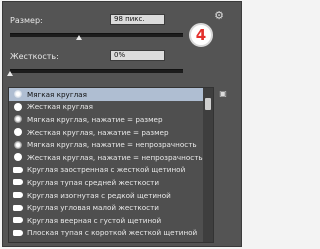  What do you see at coordinates (95, 119) in the screenshot?
I see `preset-label: Мягкая круглая, нажатие = размер` at bounding box center [95, 119].